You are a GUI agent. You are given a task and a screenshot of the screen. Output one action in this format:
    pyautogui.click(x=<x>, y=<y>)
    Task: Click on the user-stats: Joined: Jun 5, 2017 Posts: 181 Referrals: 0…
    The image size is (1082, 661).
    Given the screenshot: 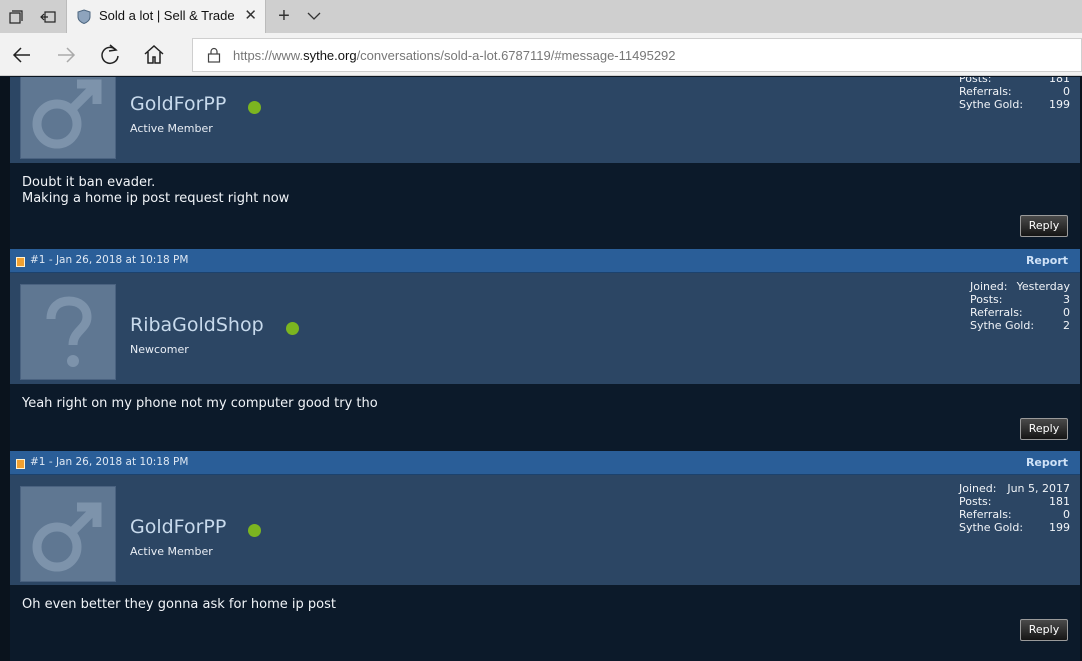 What is the action you would take?
    pyautogui.click(x=1014, y=508)
    